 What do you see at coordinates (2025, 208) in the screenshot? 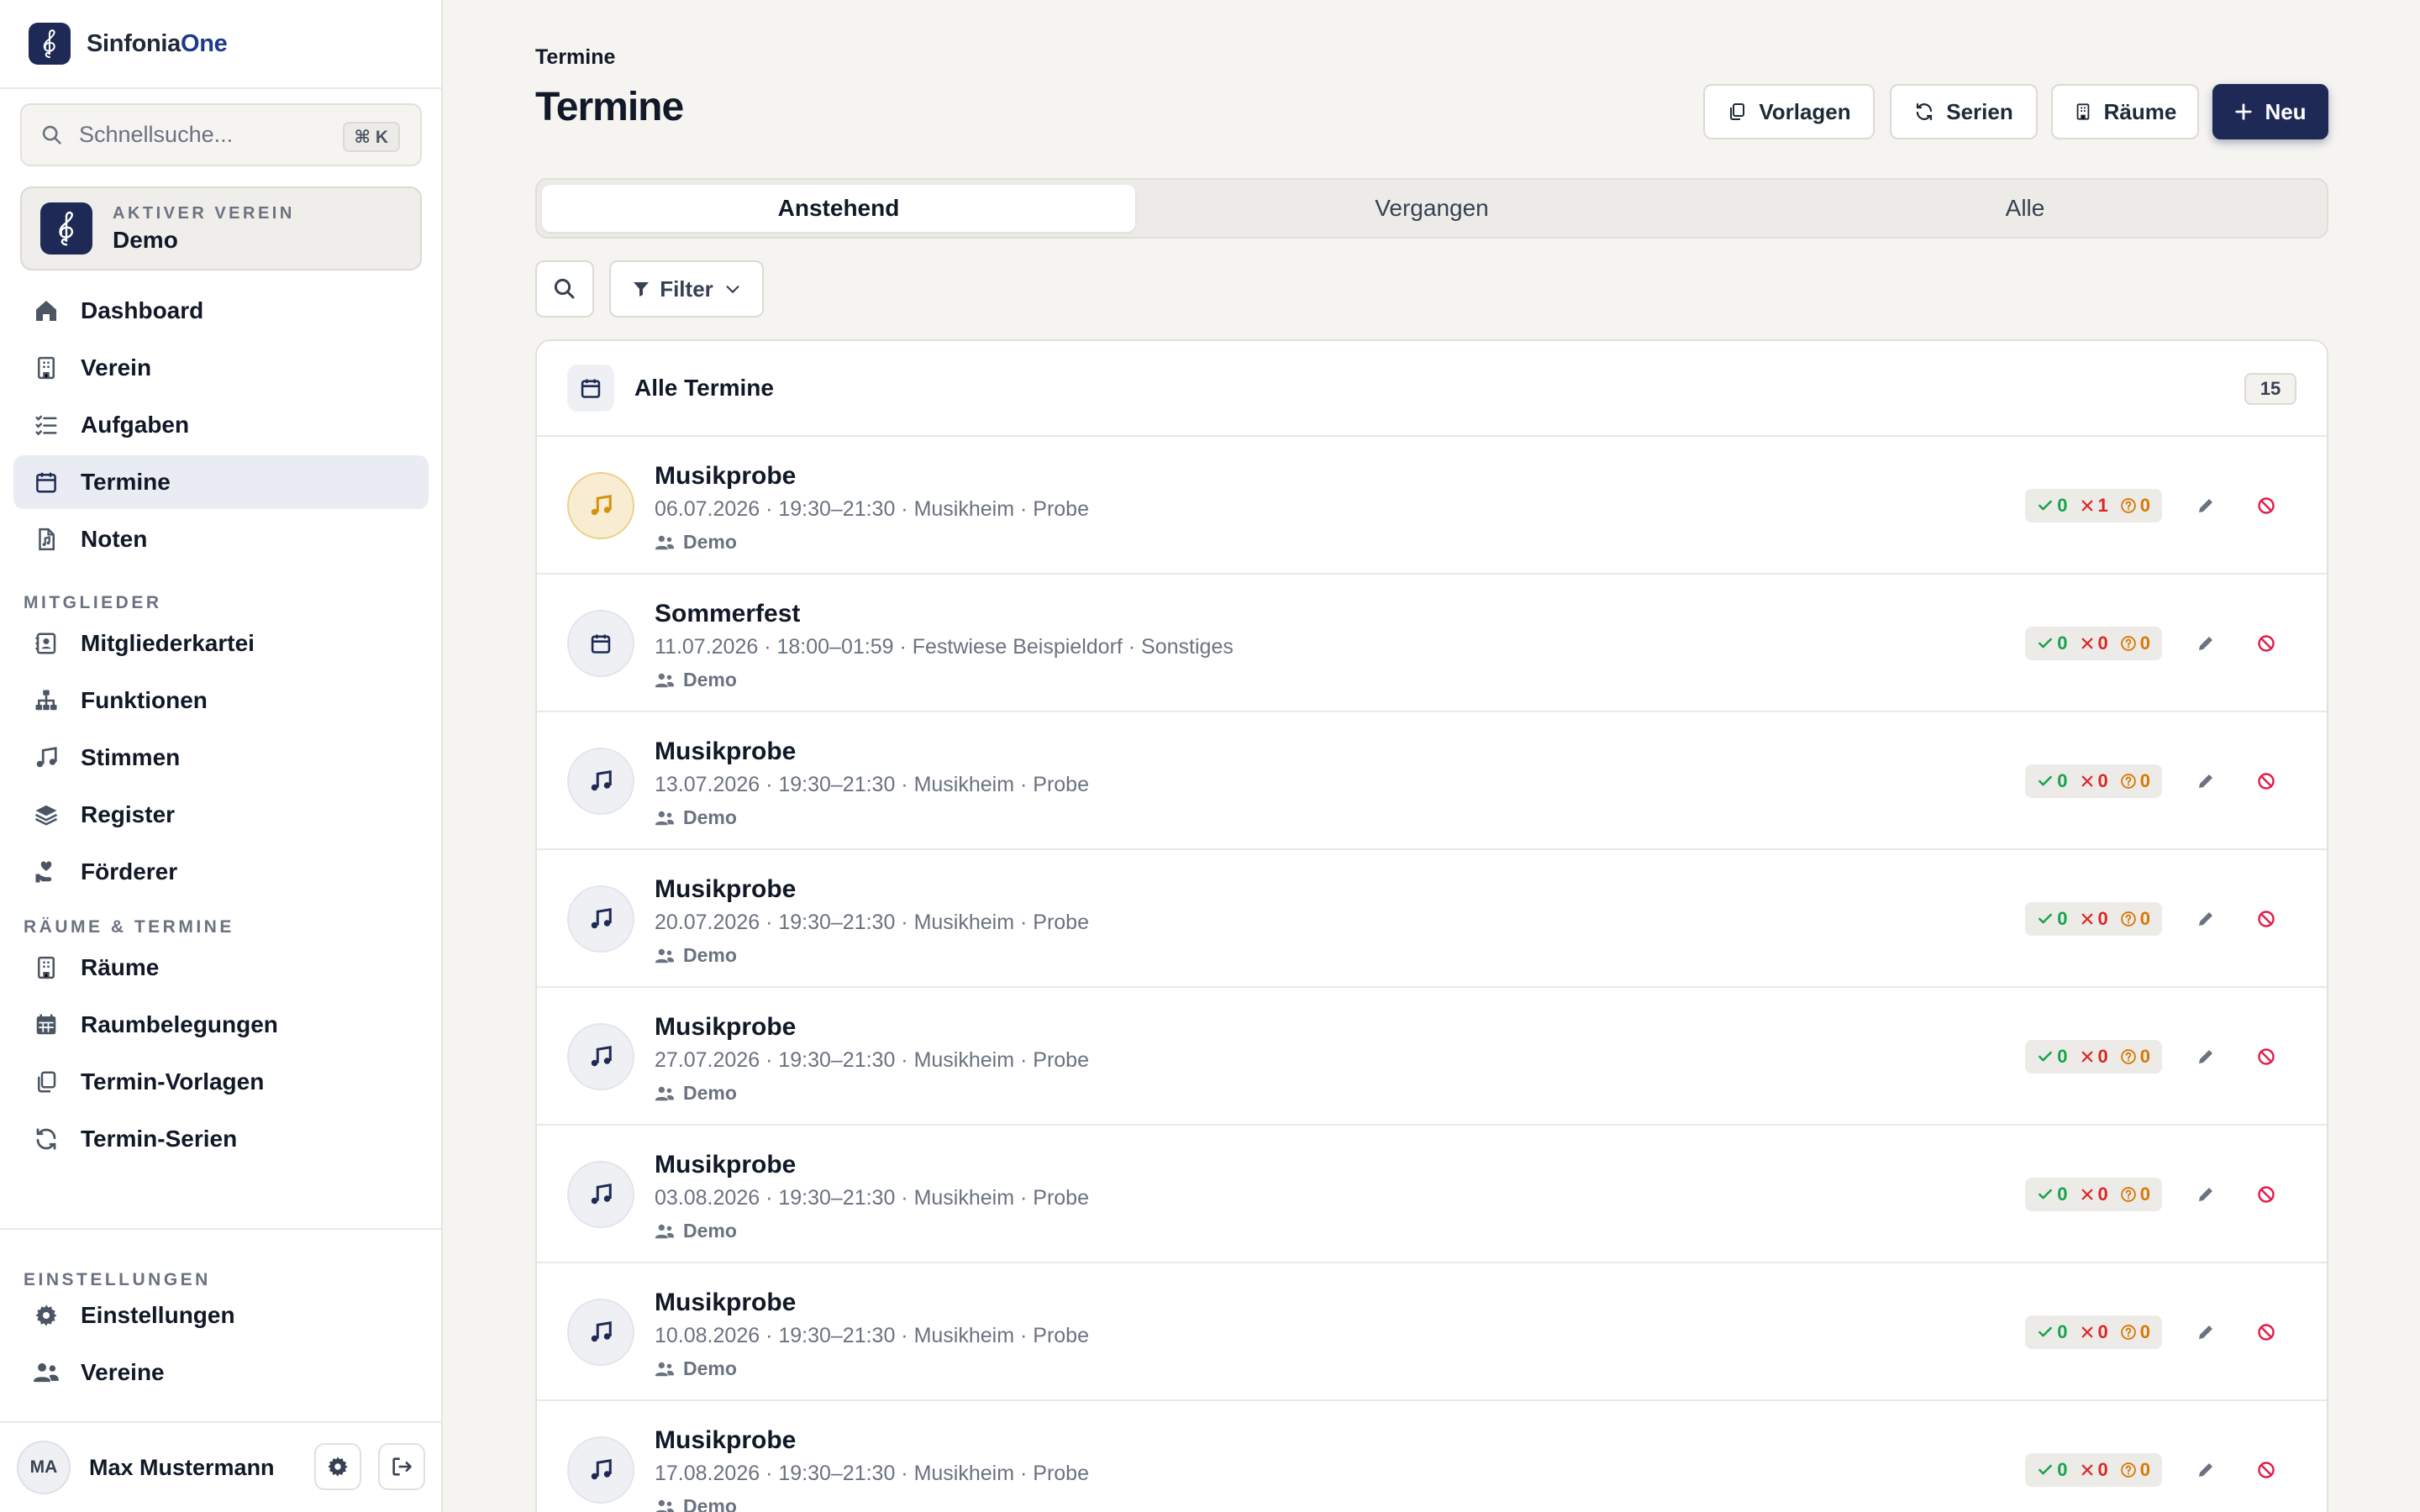
I see `tab-all: Alle` at bounding box center [2025, 208].